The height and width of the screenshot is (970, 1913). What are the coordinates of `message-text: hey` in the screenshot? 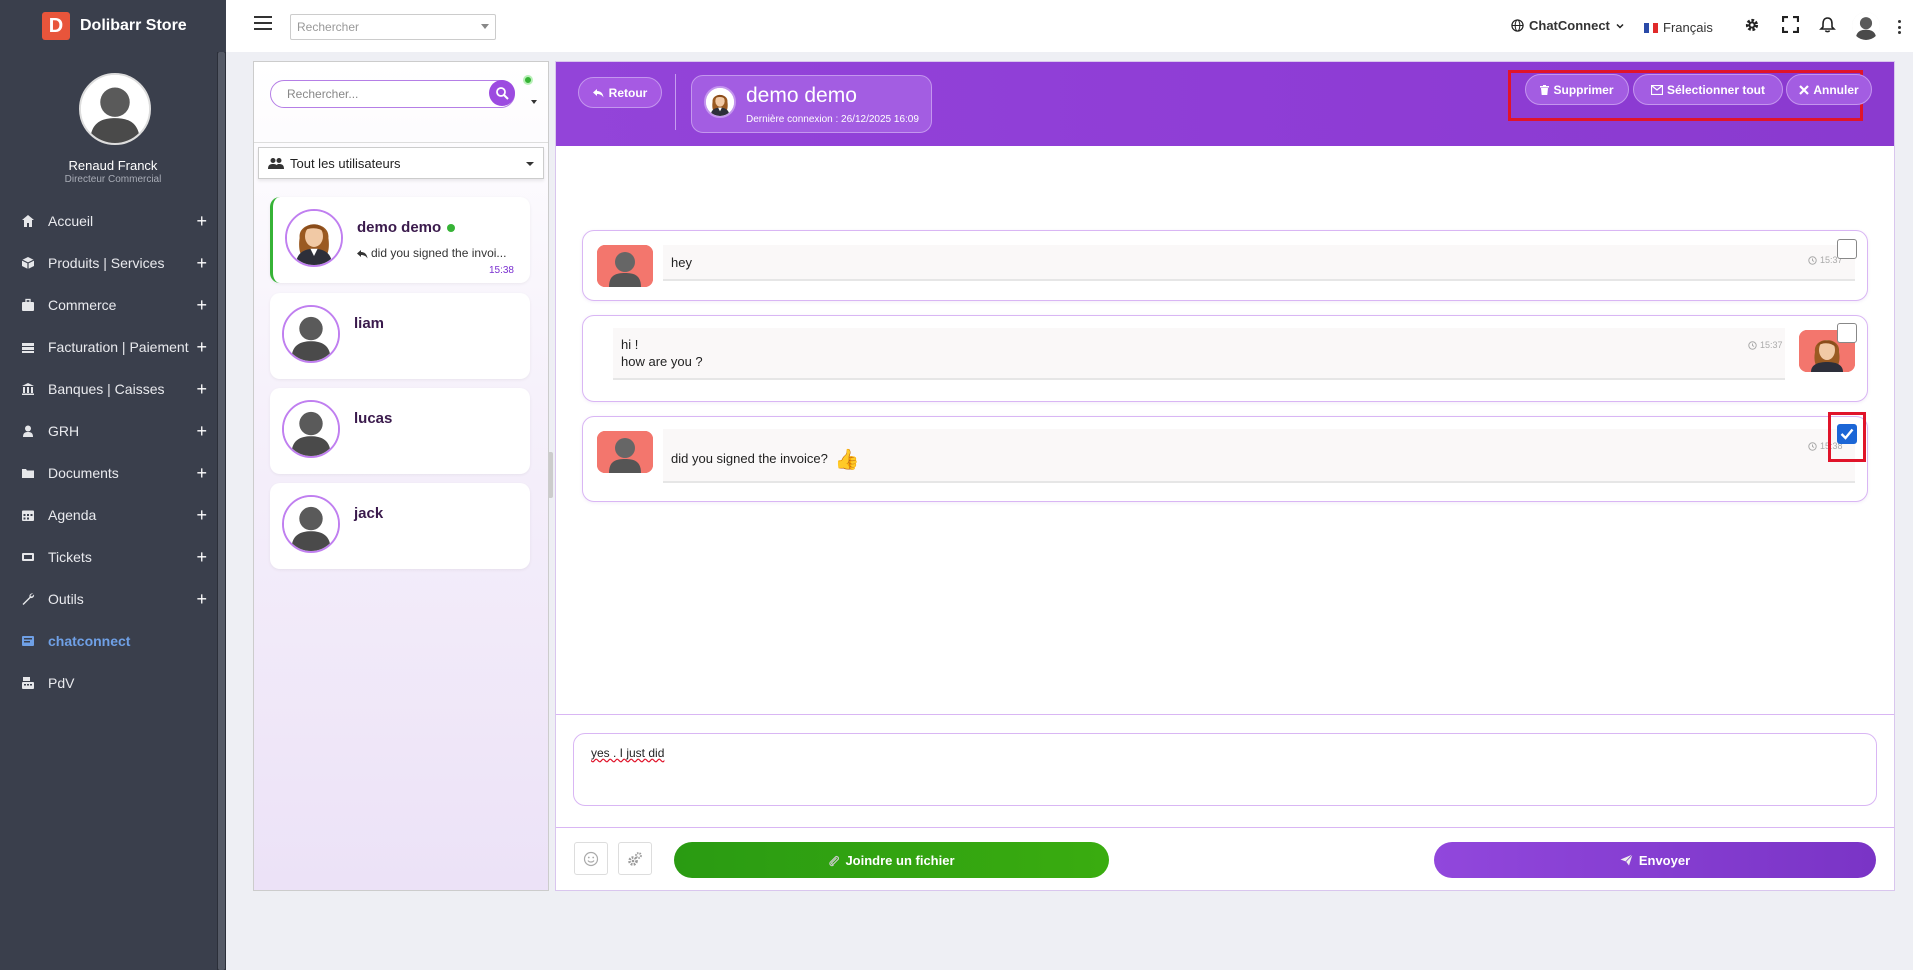 It's located at (681, 262).